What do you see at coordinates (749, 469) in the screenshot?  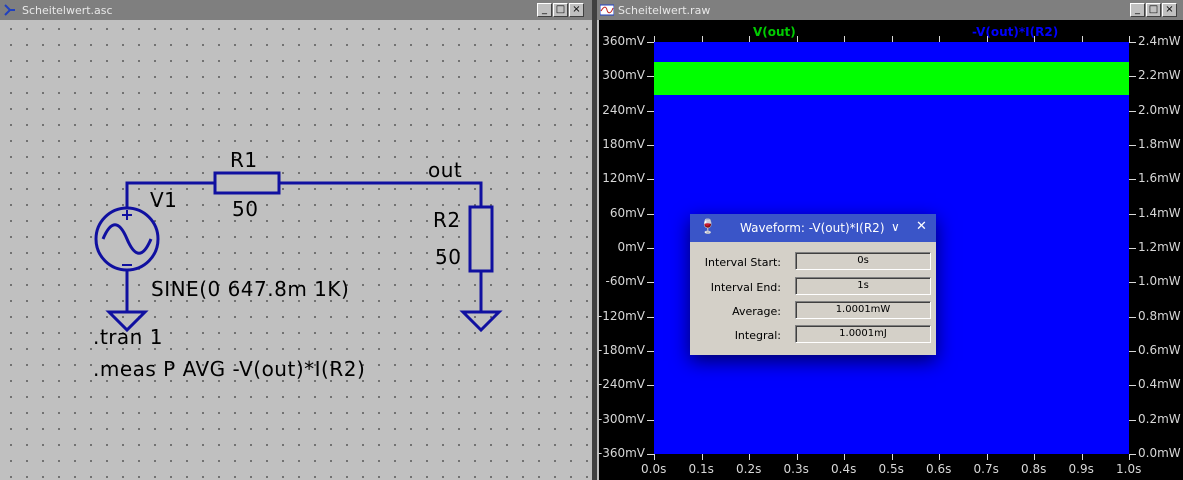 I see `x-tick: 0.2s` at bounding box center [749, 469].